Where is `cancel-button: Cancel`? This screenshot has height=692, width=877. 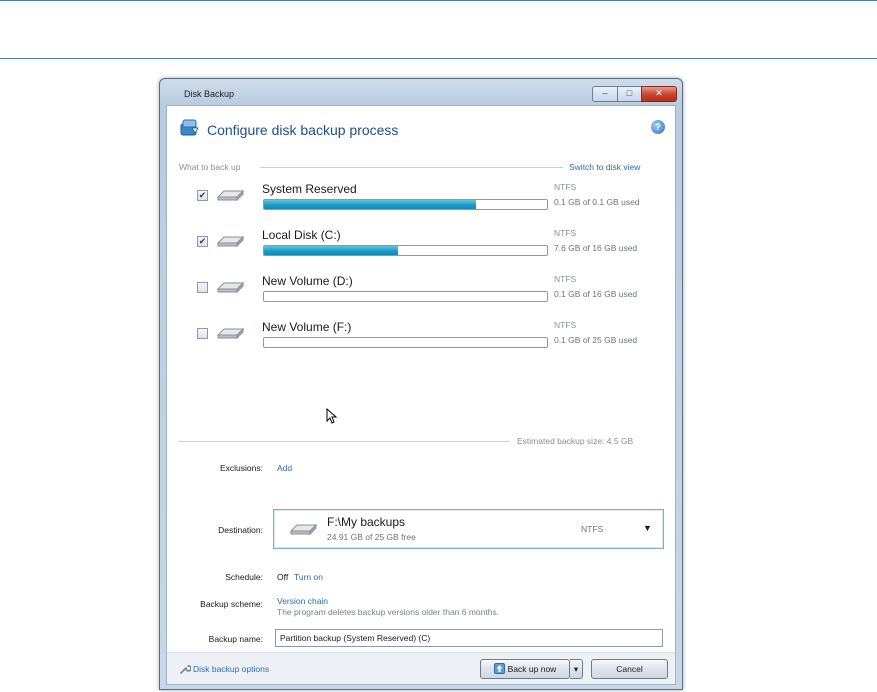 cancel-button: Cancel is located at coordinates (629, 669).